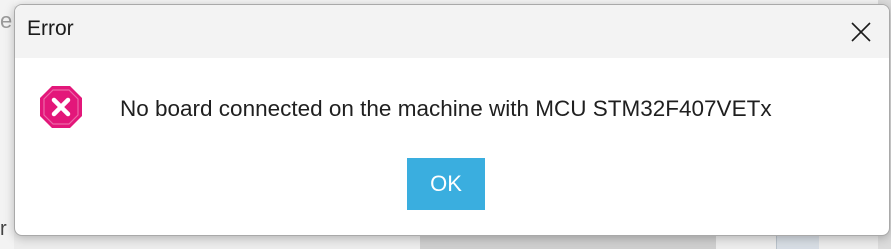 This screenshot has width=891, height=249. Describe the element at coordinates (61, 107) in the screenshot. I see `error-icon` at that location.